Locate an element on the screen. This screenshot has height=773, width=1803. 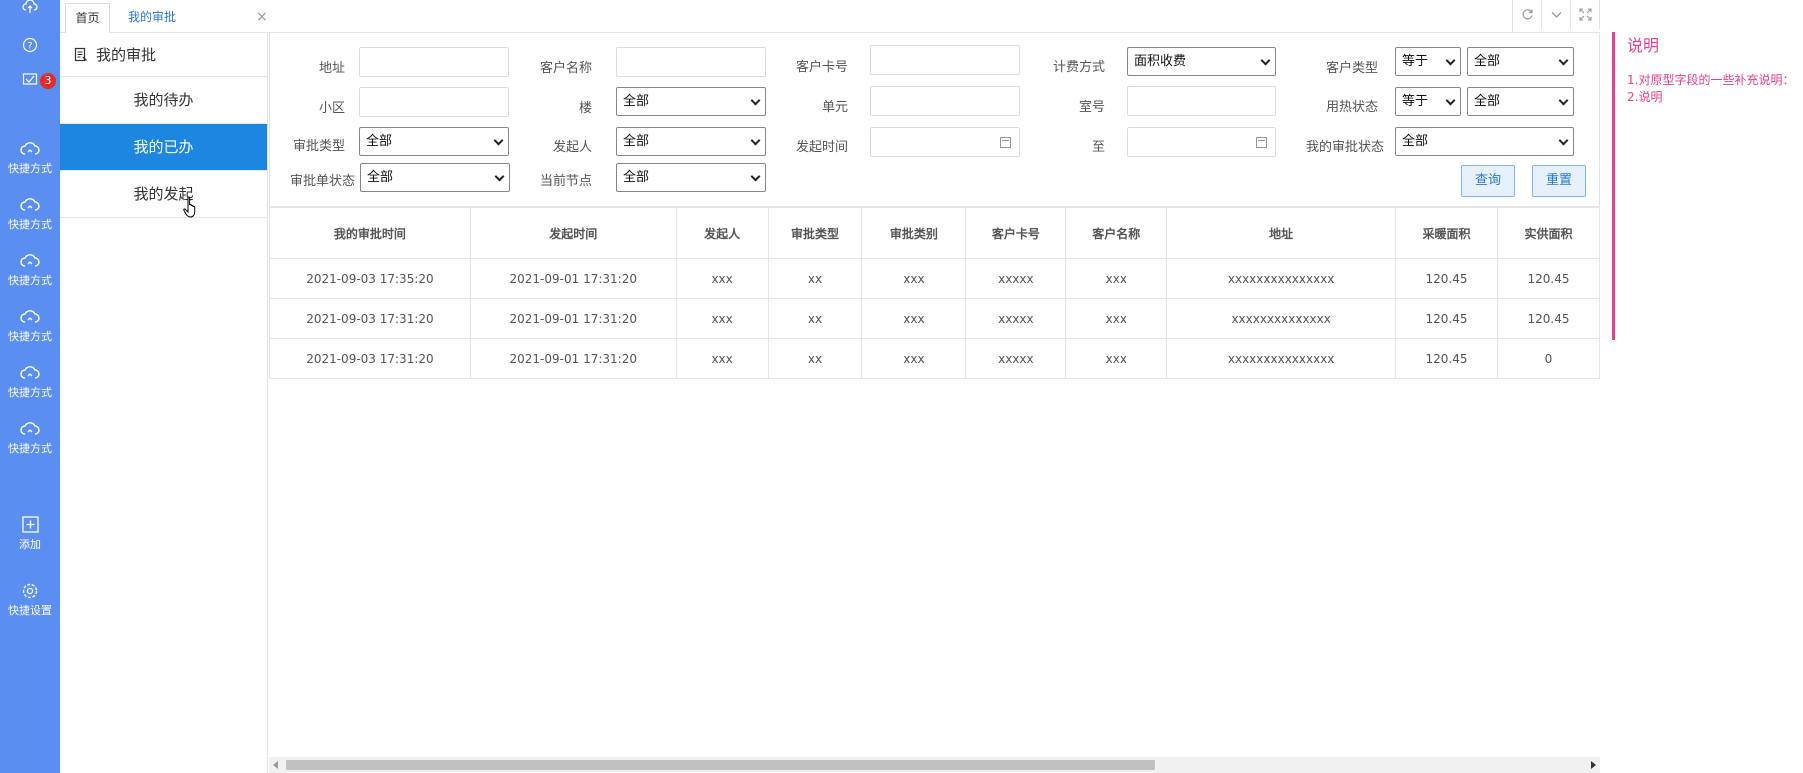
submenu-item-initiated: 我的发起 is located at coordinates (163, 194).